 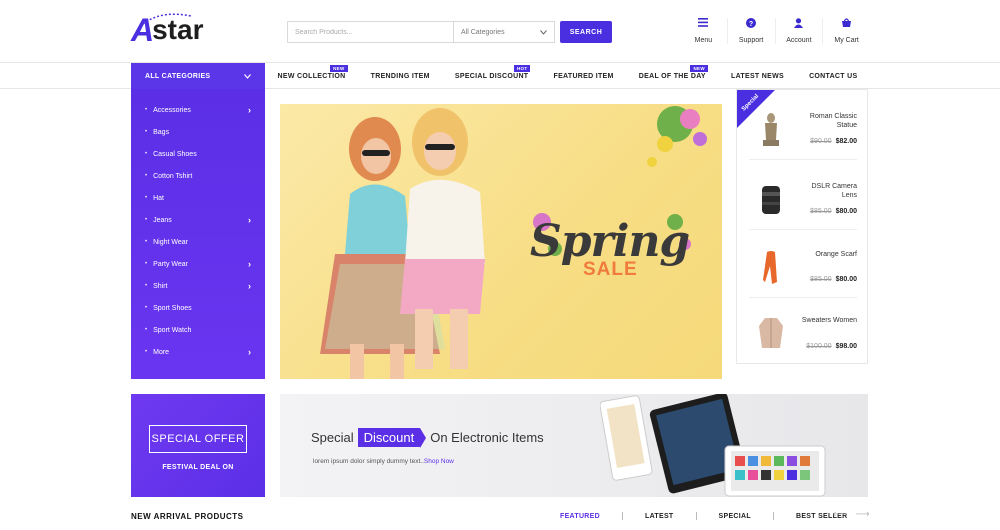 I want to click on sidebar-item-label: Cotton Tshirt, so click(x=173, y=176).